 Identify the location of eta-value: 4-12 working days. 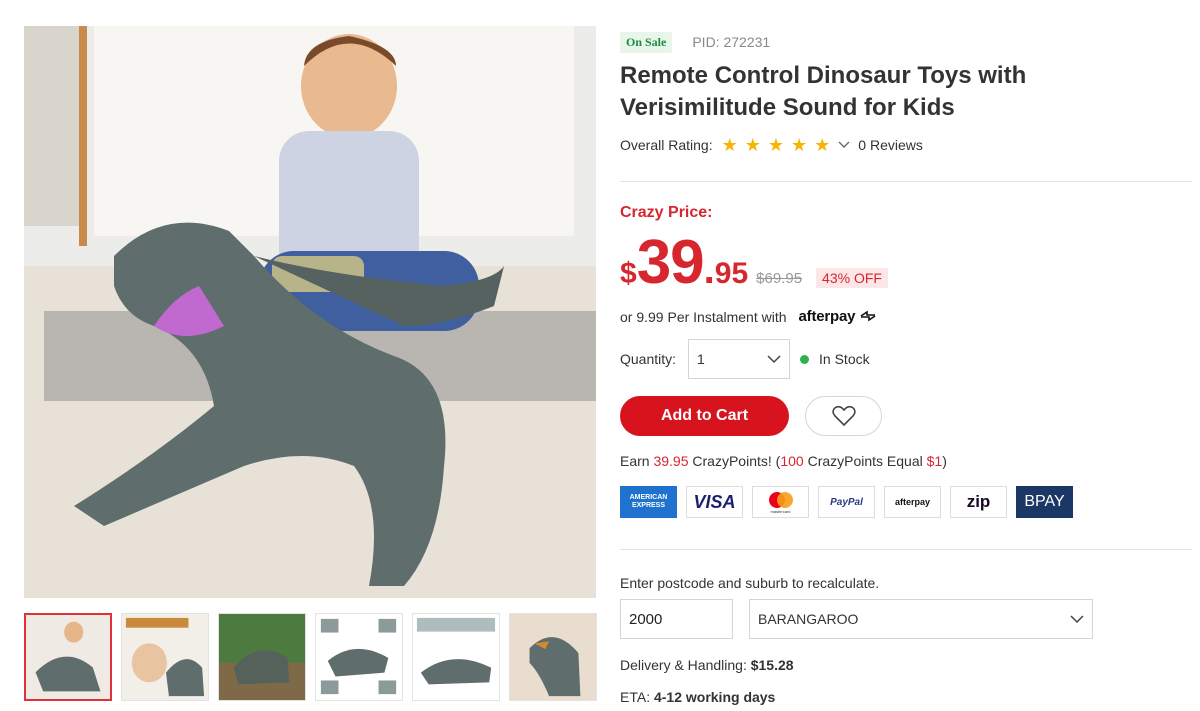
(714, 697).